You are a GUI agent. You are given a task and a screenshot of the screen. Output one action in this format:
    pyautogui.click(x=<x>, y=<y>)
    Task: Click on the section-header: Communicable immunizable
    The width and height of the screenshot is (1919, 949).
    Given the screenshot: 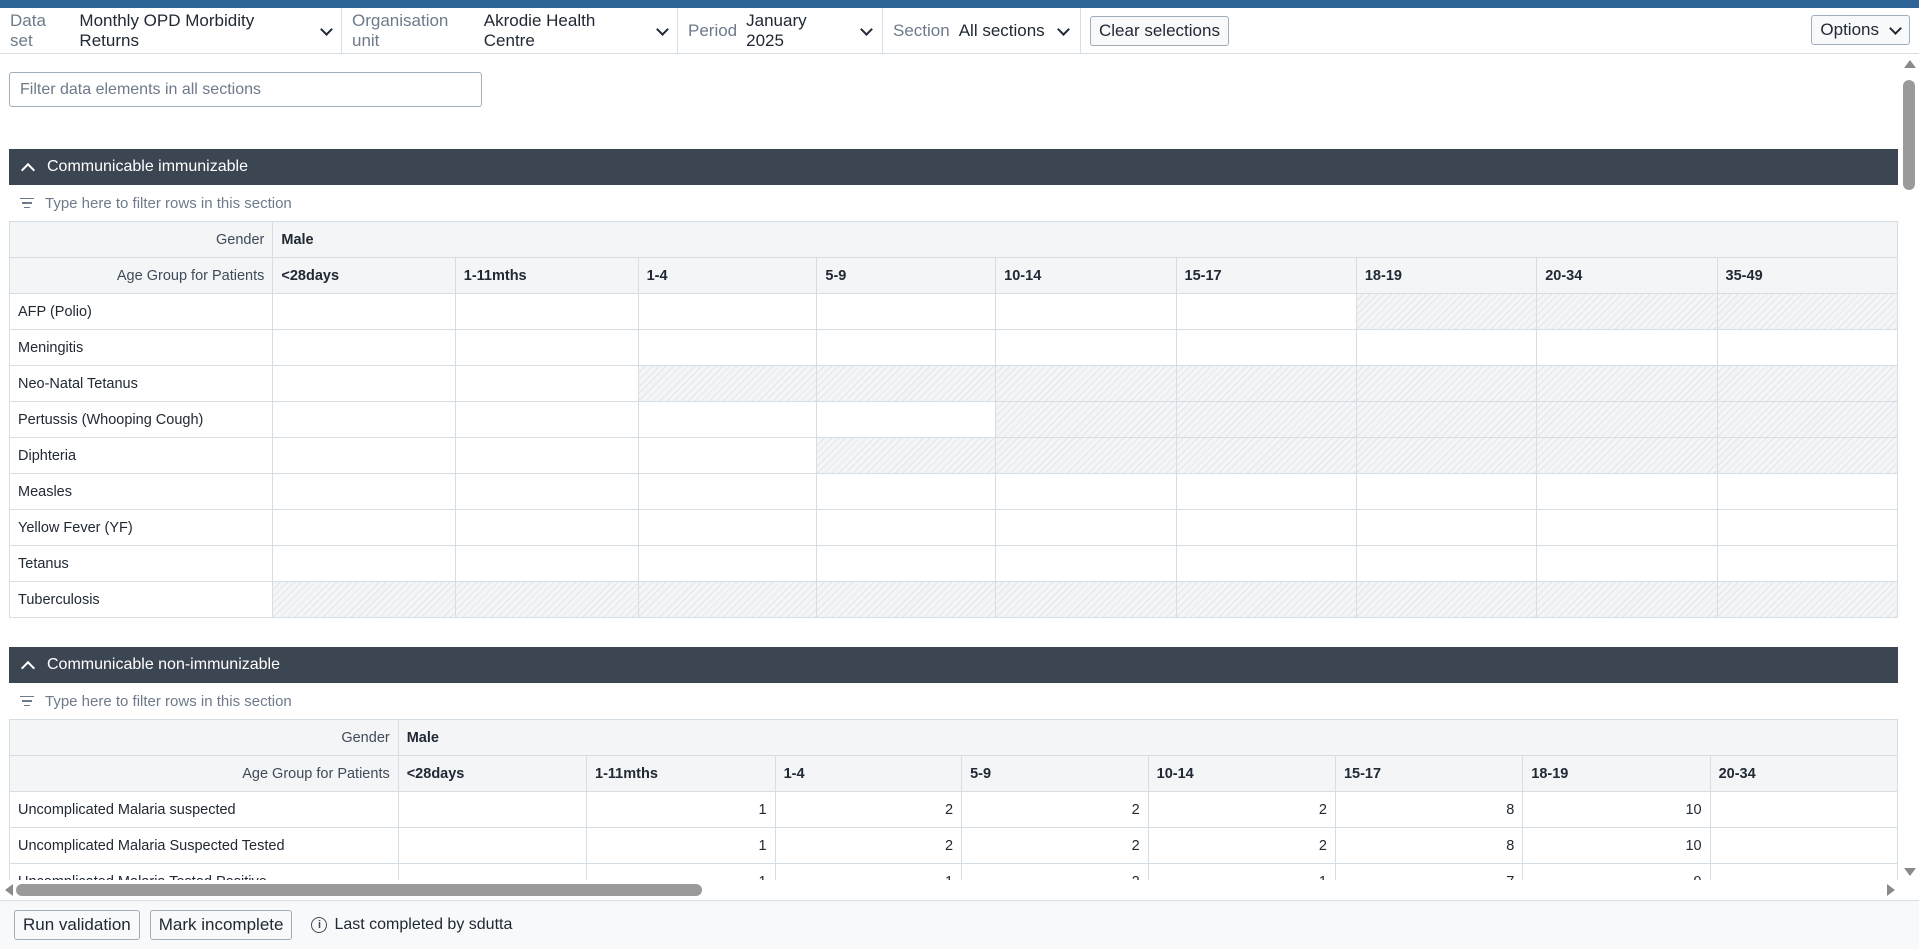 What is the action you would take?
    pyautogui.click(x=953, y=167)
    